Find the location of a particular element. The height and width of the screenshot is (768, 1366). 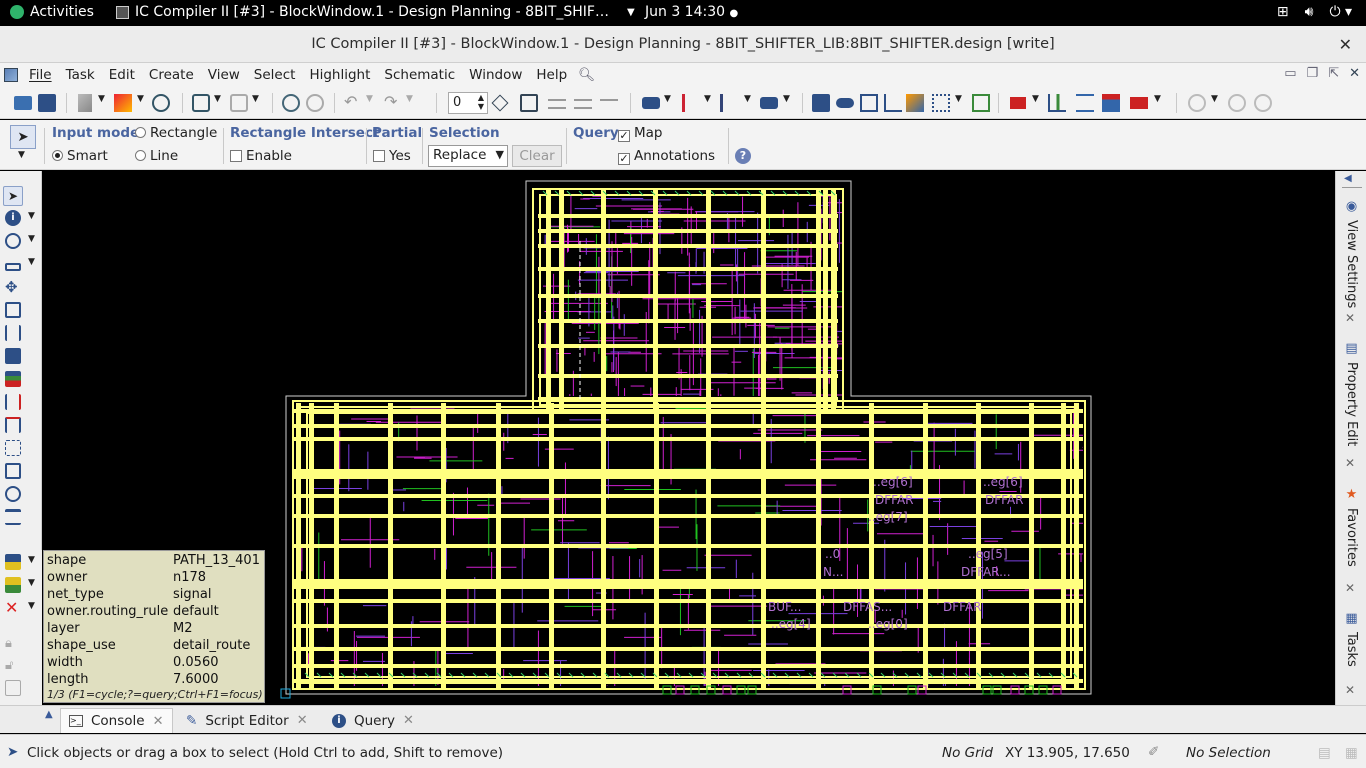

query-annotations-checkbox: ✓ Annotations is located at coordinates (666, 156).